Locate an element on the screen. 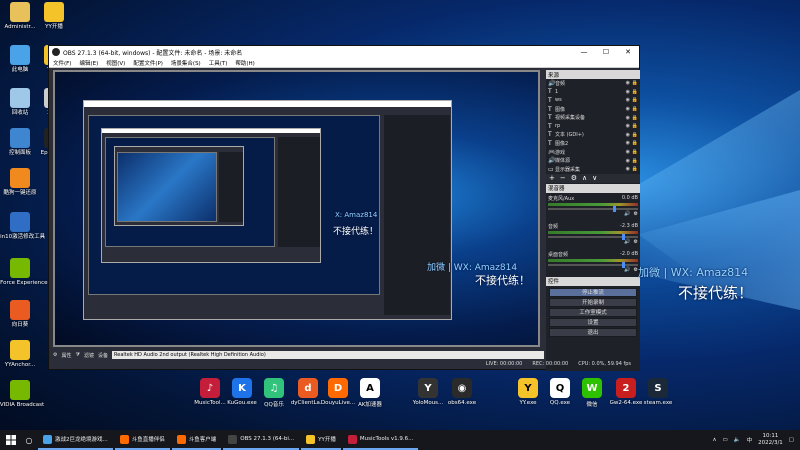 The height and width of the screenshot is (450, 800). source-item: T 图像 ◉ 🔒 is located at coordinates (593, 109).